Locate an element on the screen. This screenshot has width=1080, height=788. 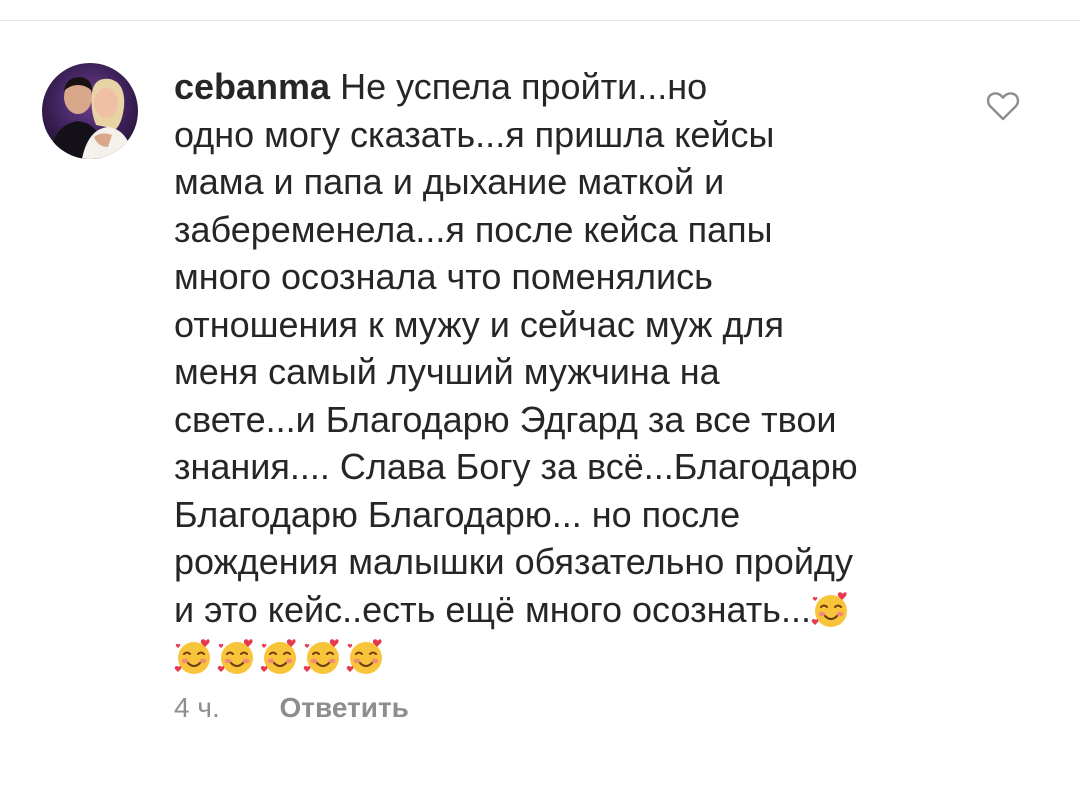
comment-line: отношения к мужу и сейчас муж для is located at coordinates (479, 324).